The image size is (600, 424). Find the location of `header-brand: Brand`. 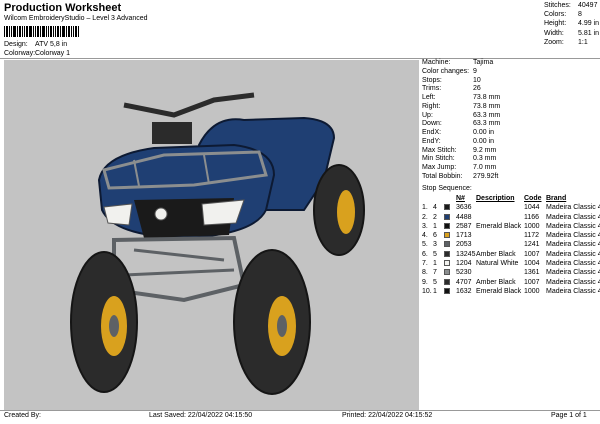

header-brand: Brand is located at coordinates (556, 198).